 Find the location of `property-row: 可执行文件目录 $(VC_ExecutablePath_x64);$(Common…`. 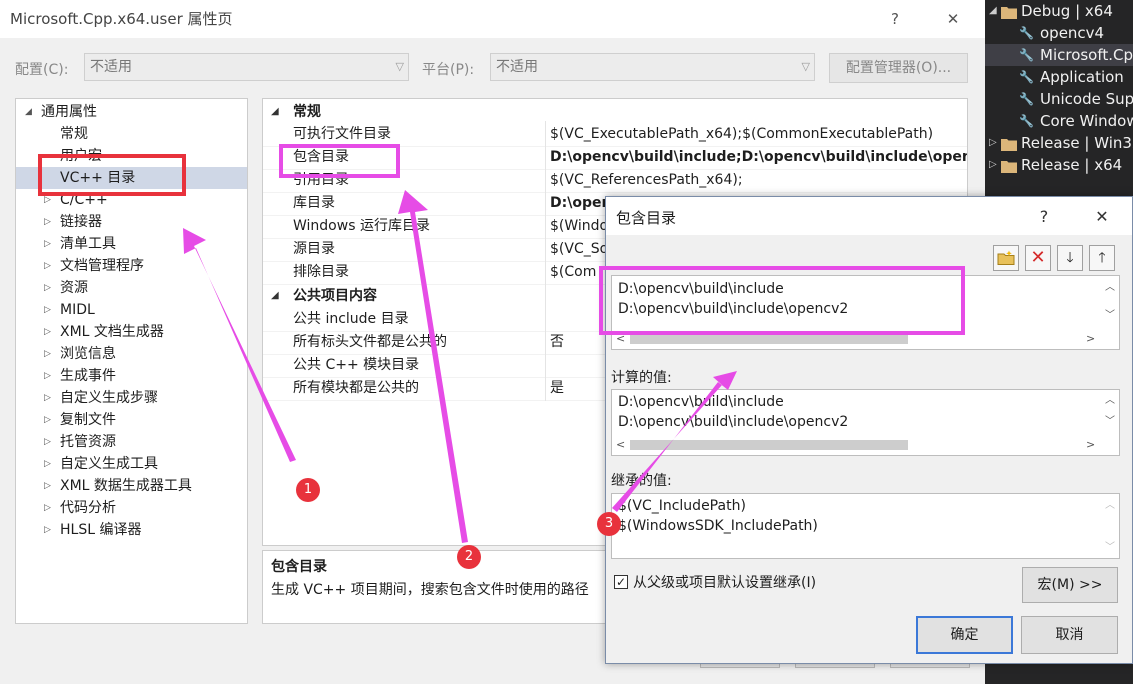

property-row: 可执行文件目录 $(VC_ExecutablePath_x64);$(Common… is located at coordinates (615, 135).